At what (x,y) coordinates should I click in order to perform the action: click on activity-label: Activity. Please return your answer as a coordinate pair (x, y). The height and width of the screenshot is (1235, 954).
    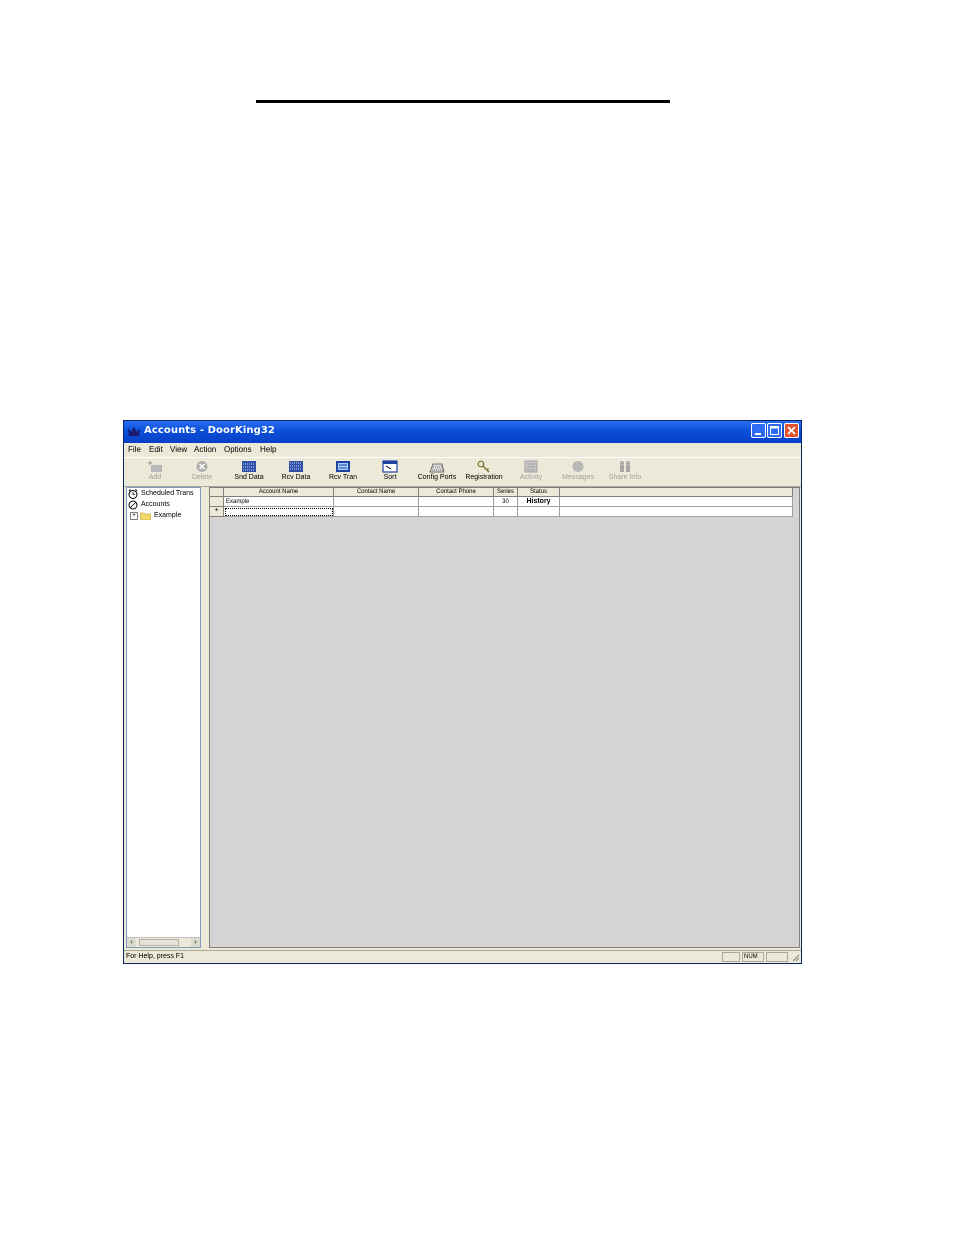
    Looking at the image, I should click on (531, 477).